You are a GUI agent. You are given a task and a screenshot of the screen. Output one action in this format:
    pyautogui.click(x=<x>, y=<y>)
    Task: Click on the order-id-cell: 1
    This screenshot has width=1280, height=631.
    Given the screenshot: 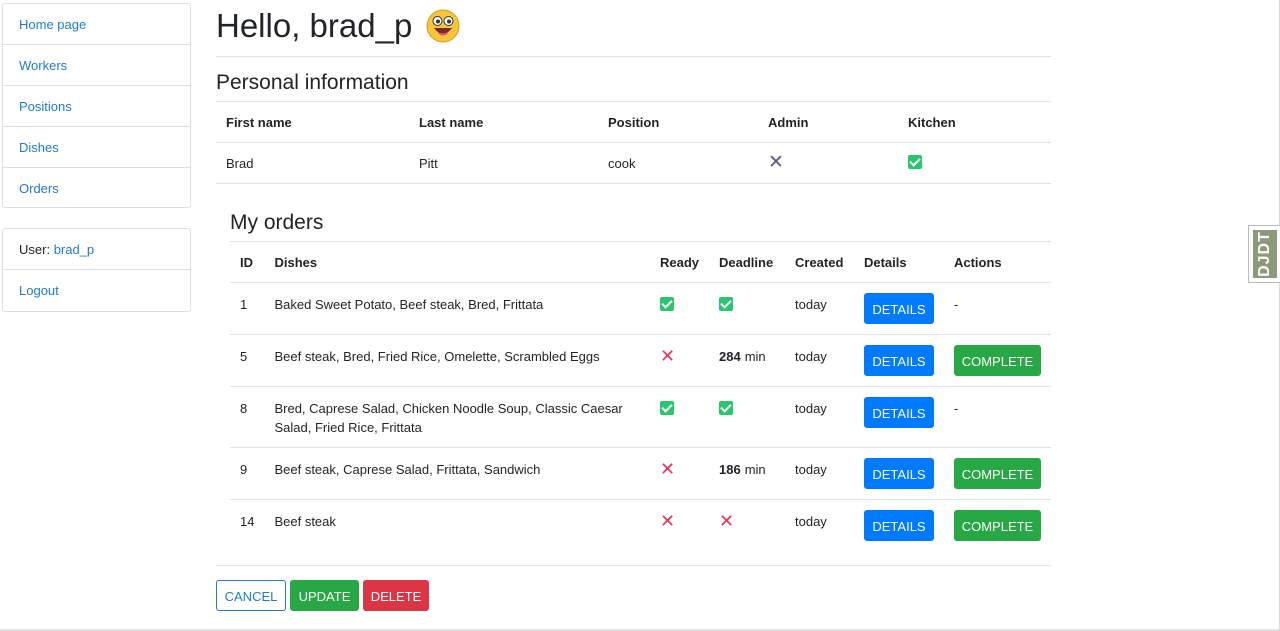 What is the action you would take?
    pyautogui.click(x=244, y=304)
    